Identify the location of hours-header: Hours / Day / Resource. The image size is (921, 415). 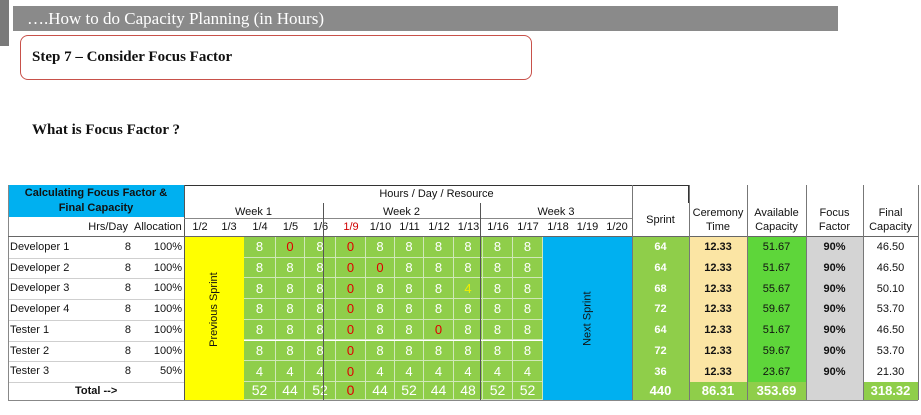
(436, 194).